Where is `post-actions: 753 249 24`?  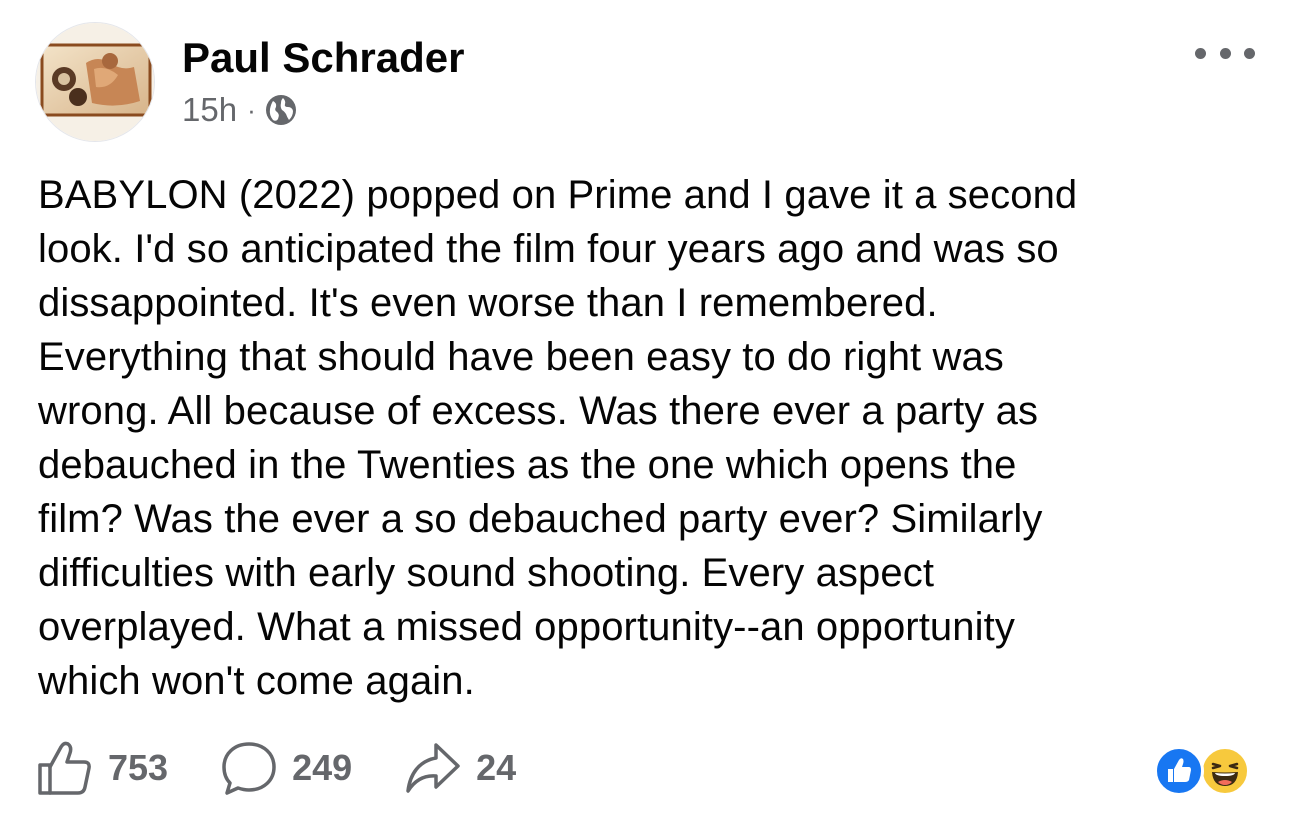 post-actions: 753 249 24 is located at coordinates (302, 768).